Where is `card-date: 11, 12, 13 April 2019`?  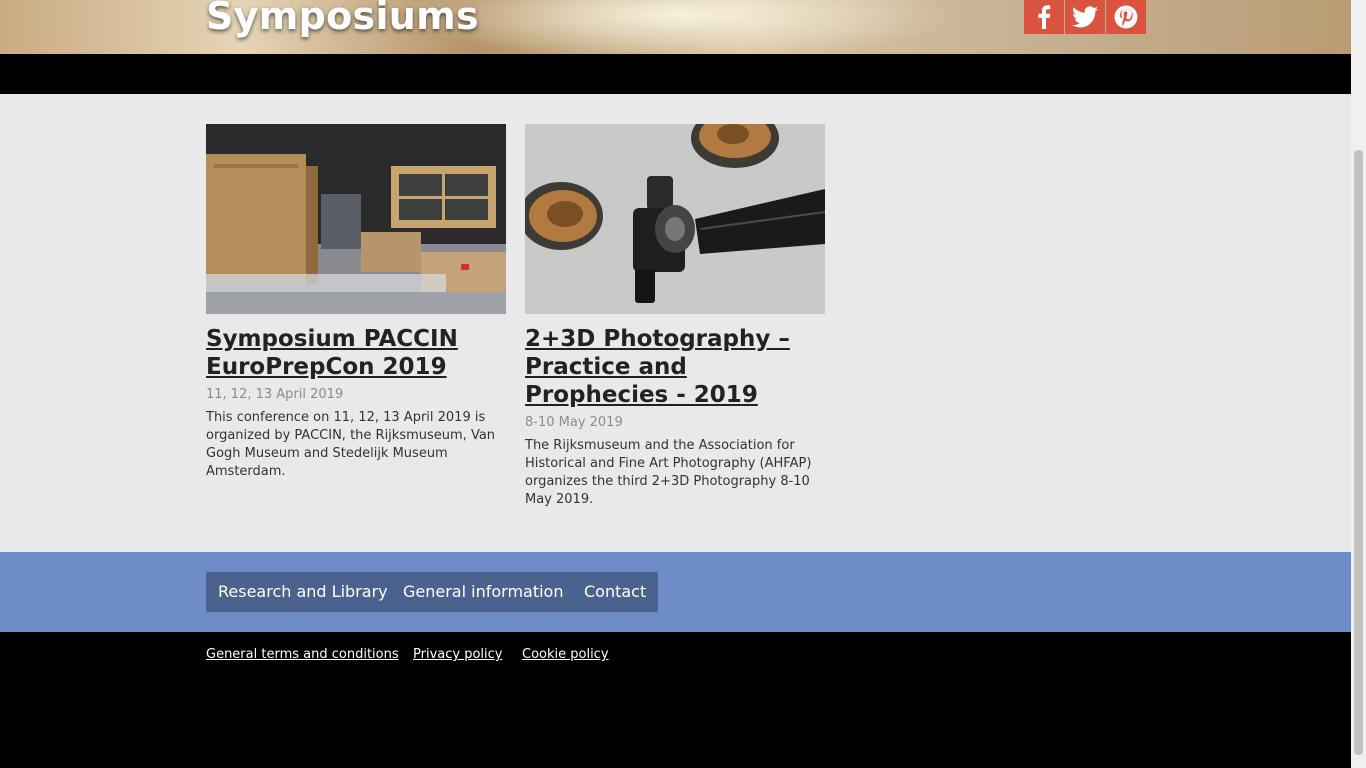
card-date: 11, 12, 13 April 2019 is located at coordinates (275, 394).